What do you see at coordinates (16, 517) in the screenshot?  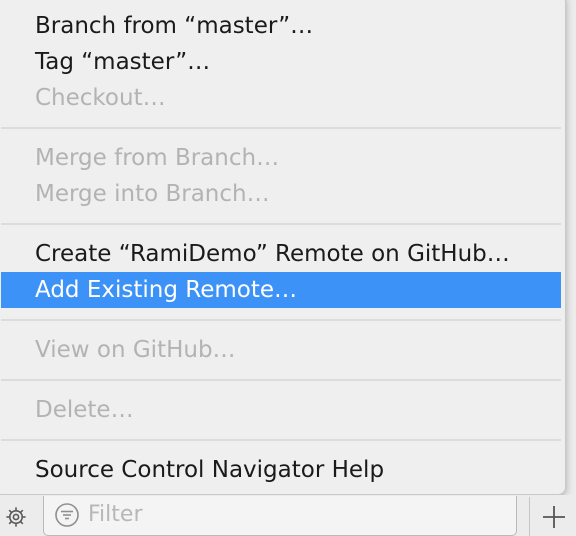 I see `gear-icon` at bounding box center [16, 517].